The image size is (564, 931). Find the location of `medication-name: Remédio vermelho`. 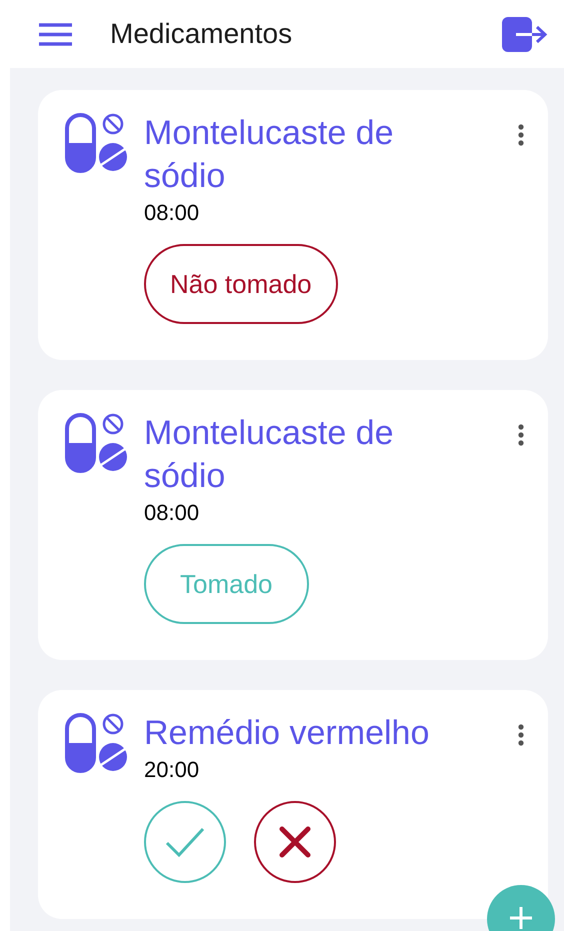

medication-name: Remédio vermelho is located at coordinates (287, 733).